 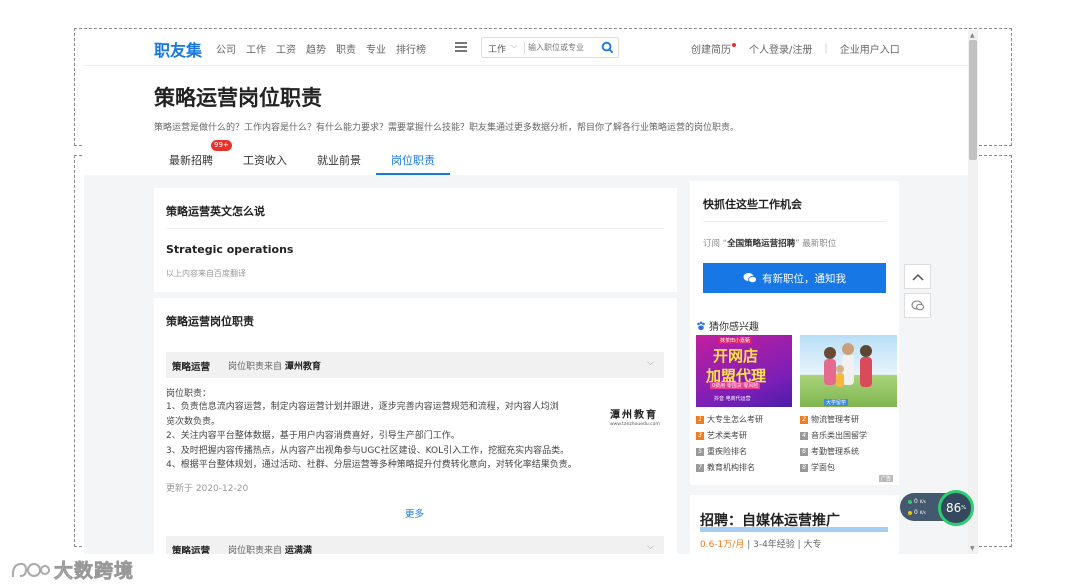 What do you see at coordinates (413, 160) in the screenshot?
I see `tab-duties: 岗位职责` at bounding box center [413, 160].